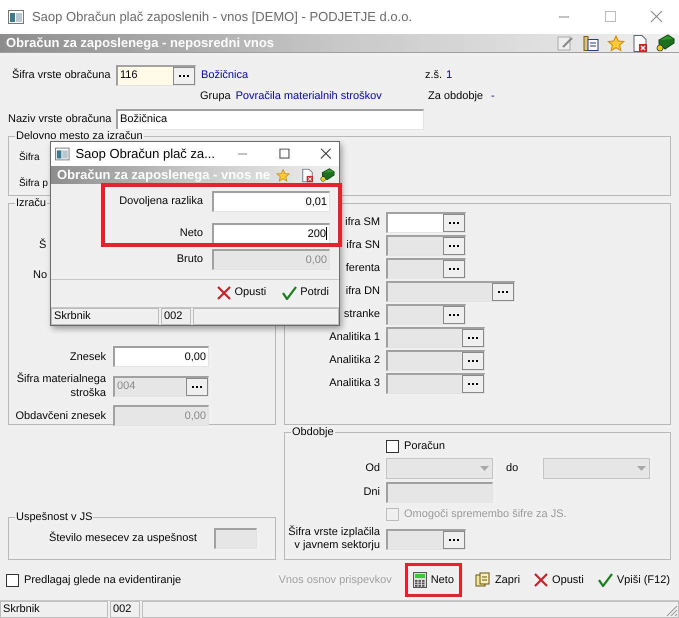 Image resolution: width=679 pixels, height=618 pixels. What do you see at coordinates (61, 415) in the screenshot?
I see `field-label: Obdavčeni znesek` at bounding box center [61, 415].